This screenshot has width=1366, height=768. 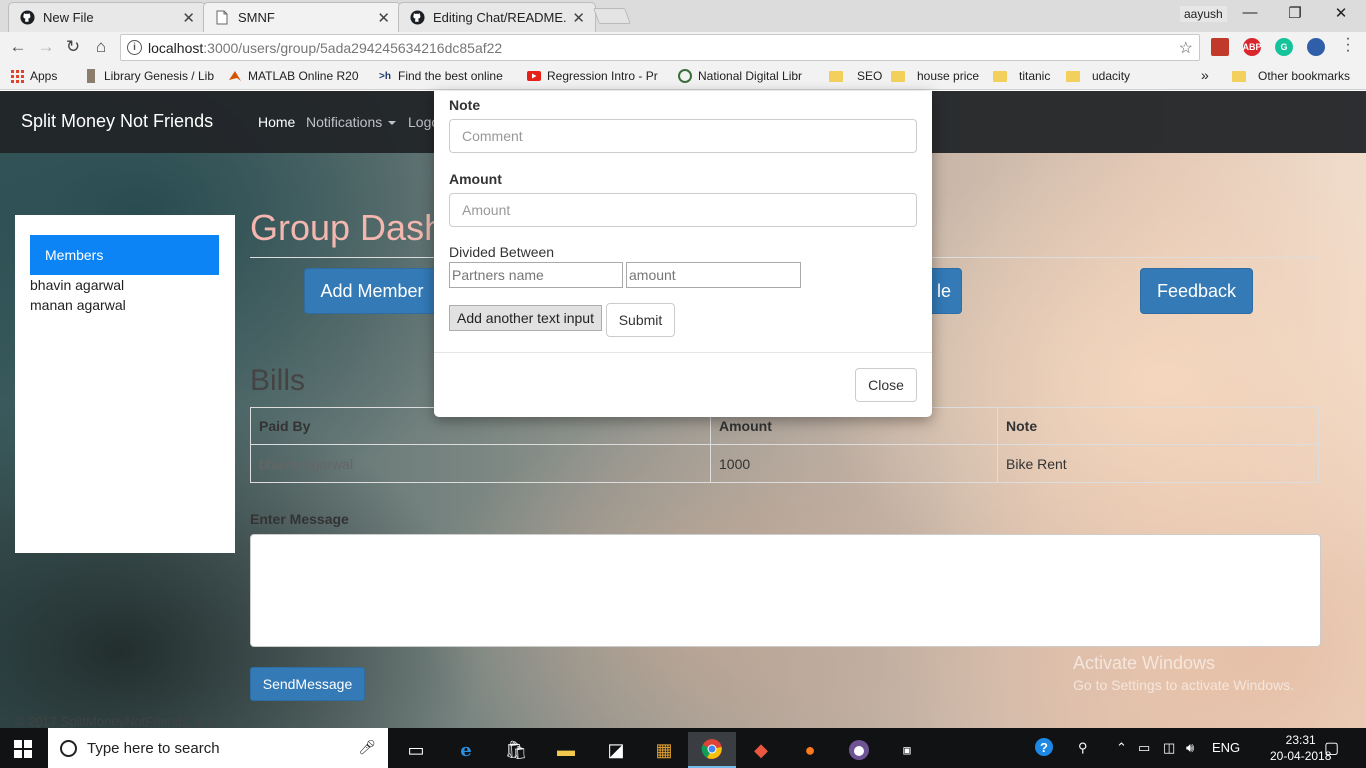 I want to click on bookmark-label: house price, so click(x=948, y=76).